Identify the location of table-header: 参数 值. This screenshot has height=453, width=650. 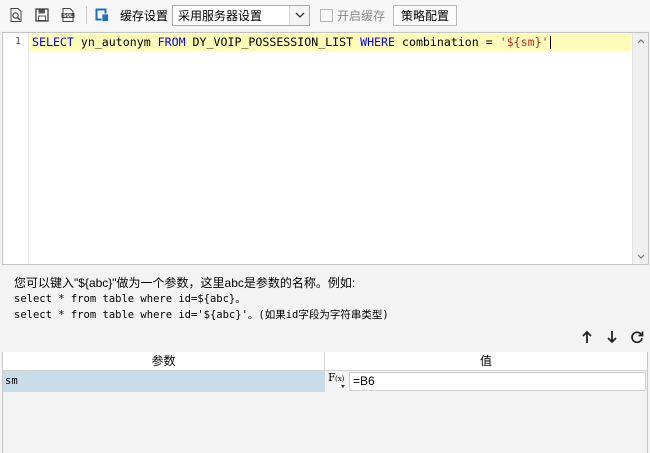
(325, 361).